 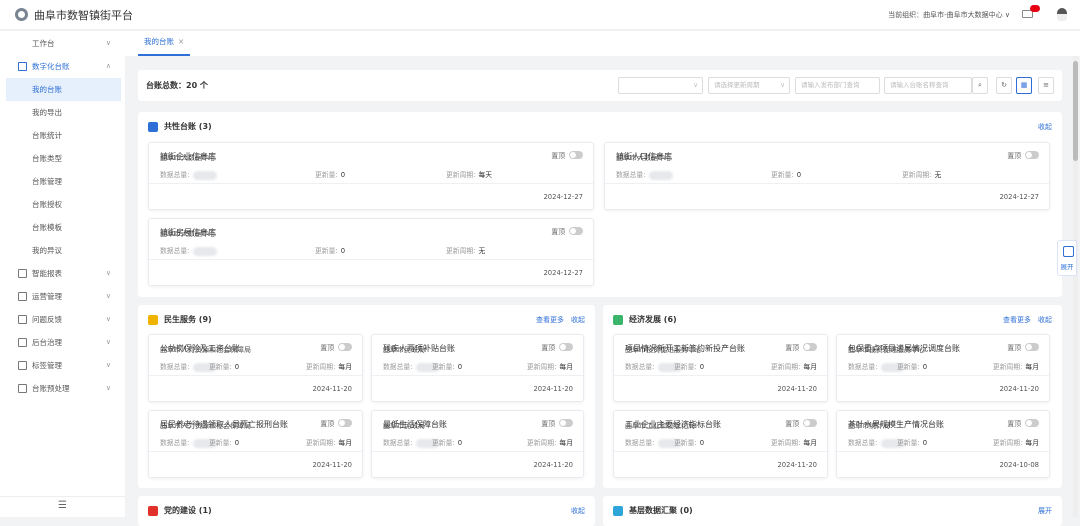 I want to click on sidebar-item: 工作台 ∨, so click(x=62, y=43).